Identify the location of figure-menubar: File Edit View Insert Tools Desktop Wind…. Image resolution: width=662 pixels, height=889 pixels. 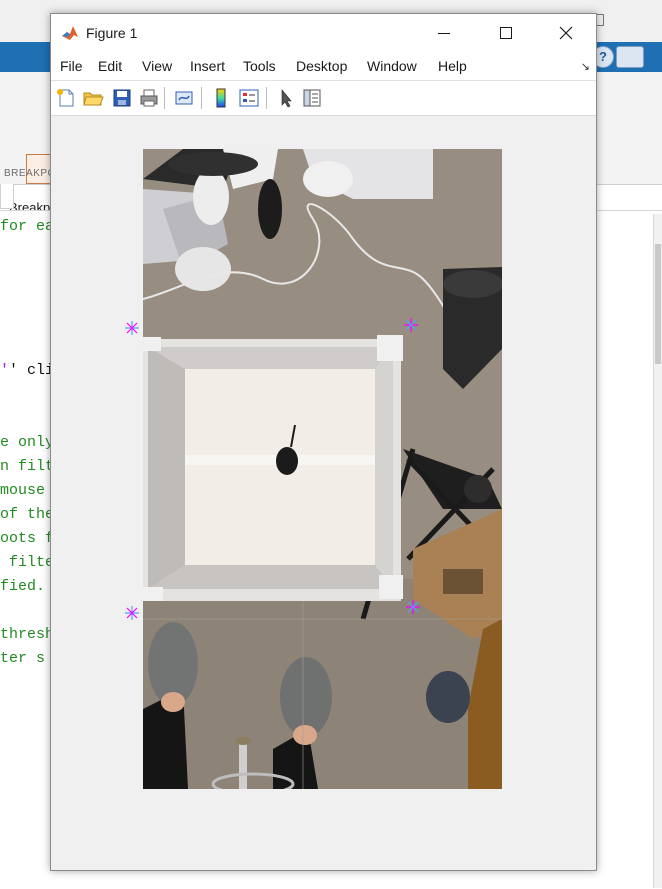
(323, 66).